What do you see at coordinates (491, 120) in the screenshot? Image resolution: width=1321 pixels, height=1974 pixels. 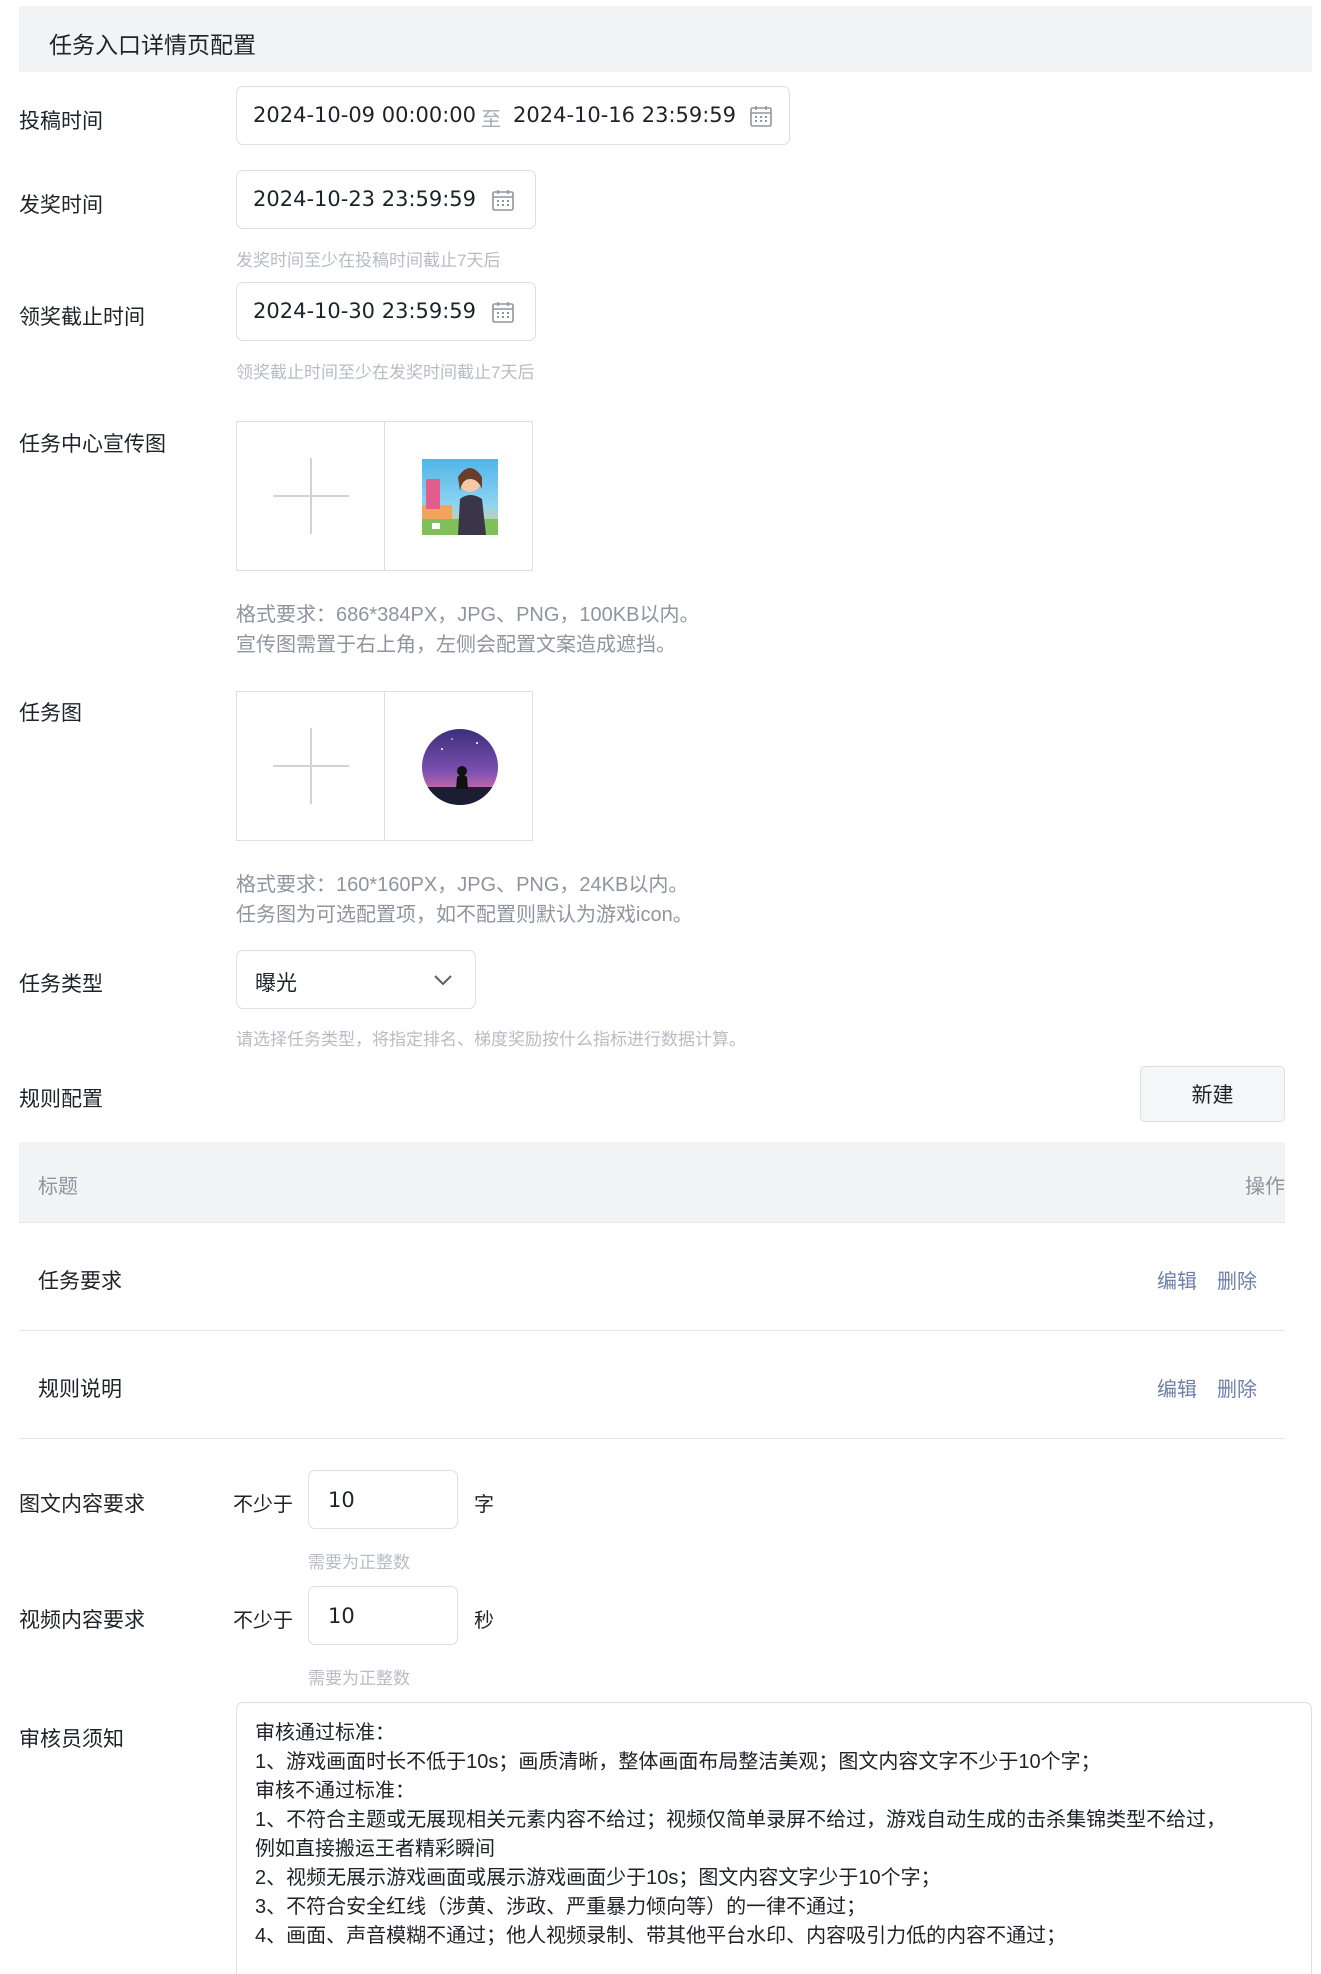 I see `range-separator: 至` at bounding box center [491, 120].